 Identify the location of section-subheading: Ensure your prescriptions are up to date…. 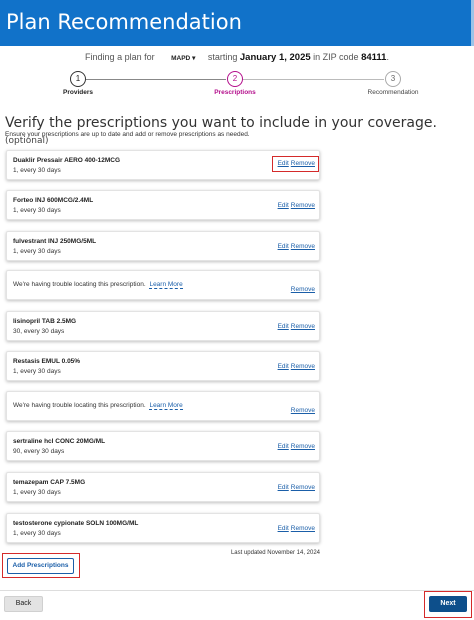
(127, 134).